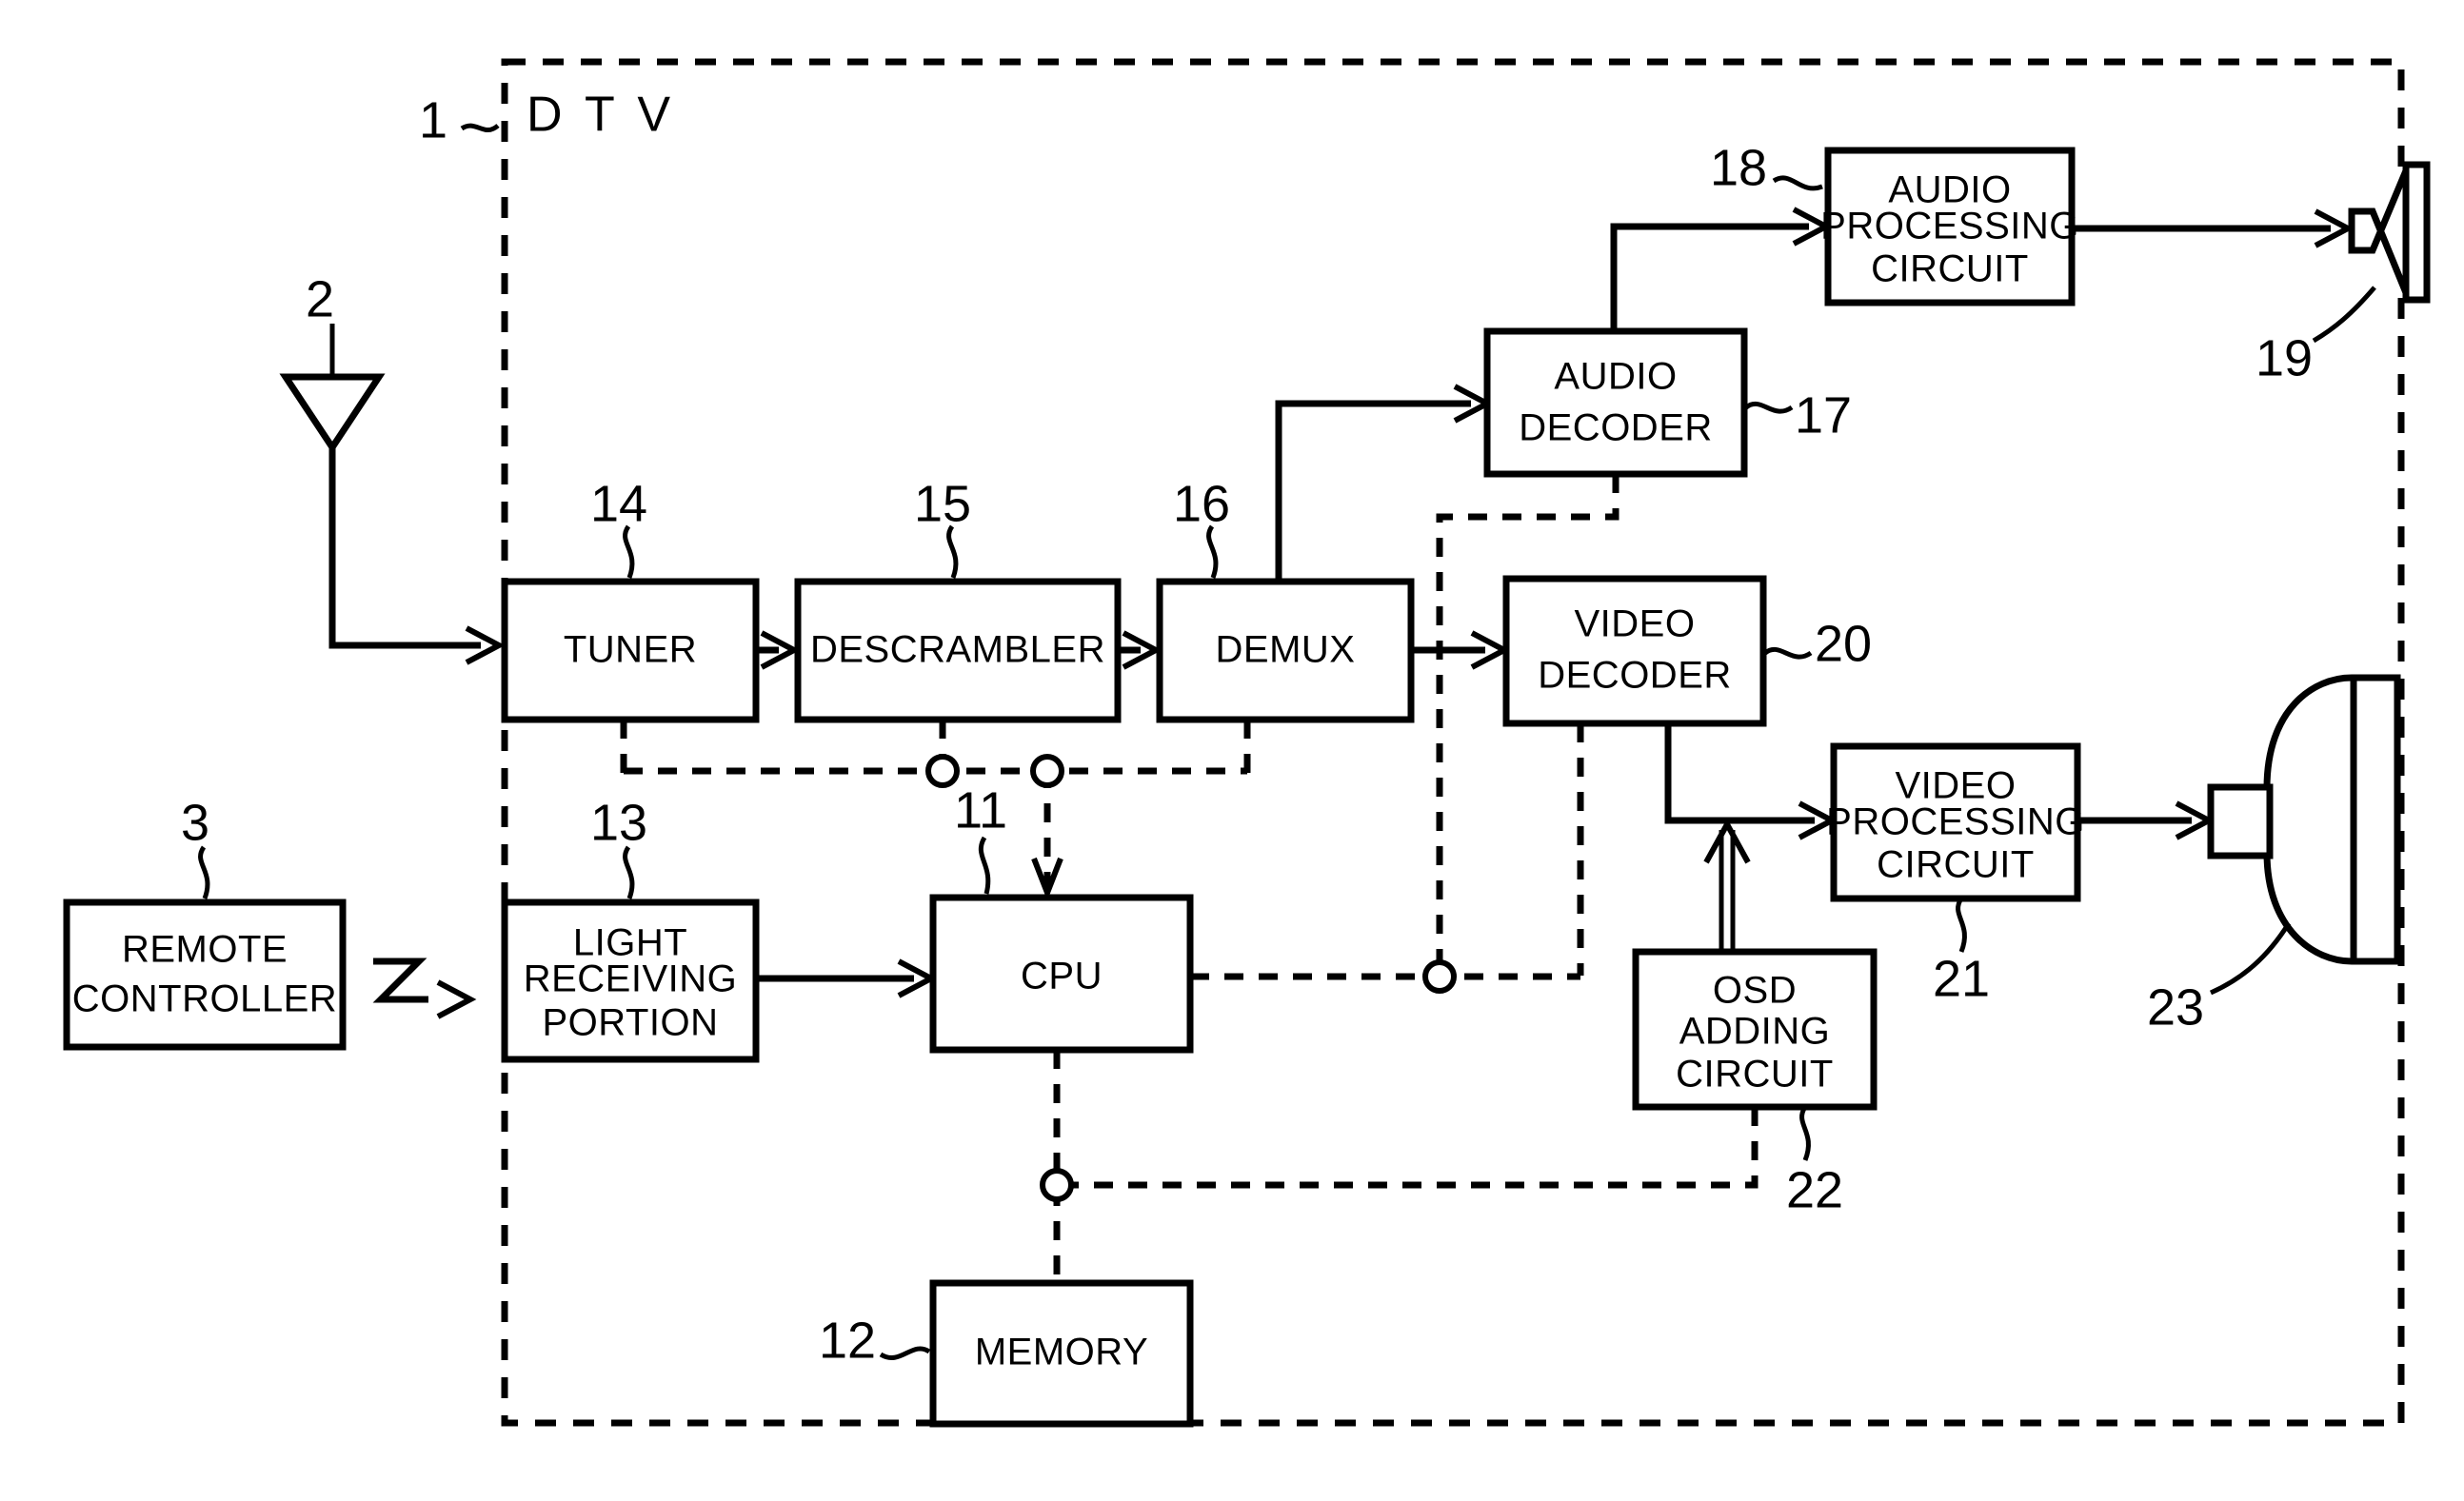 This screenshot has height=1501, width=2464. Describe the element at coordinates (1635, 624) in the screenshot. I see `block-video-decoder-label-1: VIDEO` at that location.